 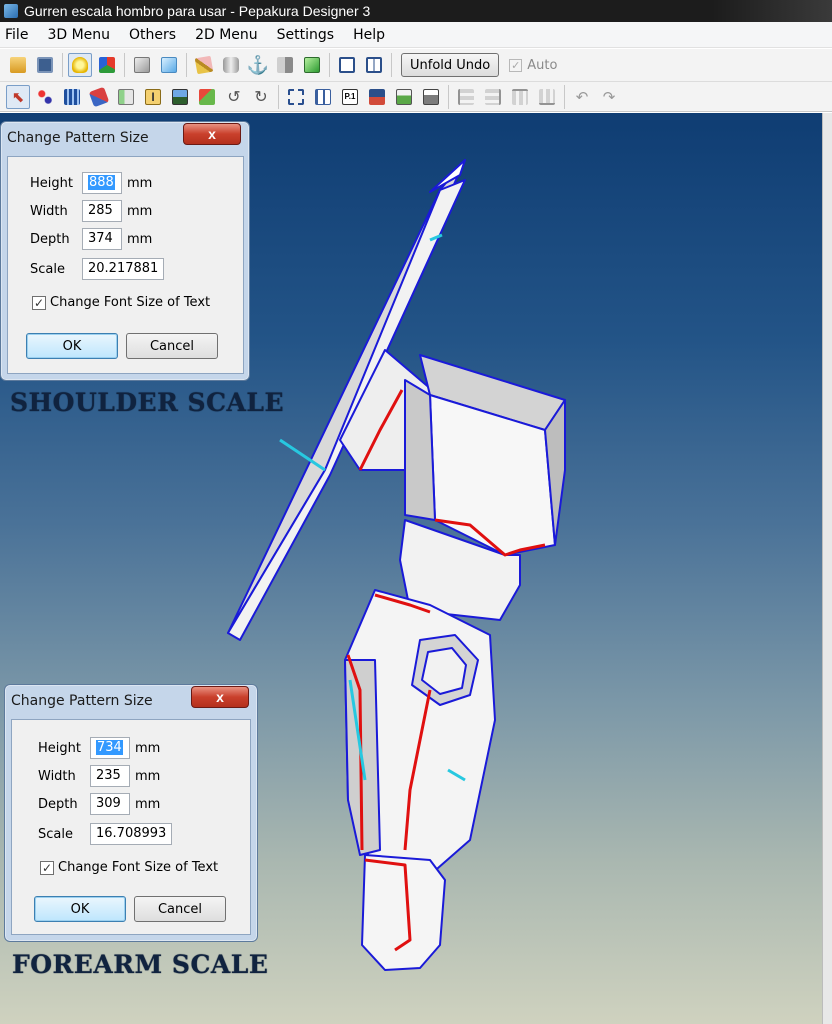 I want to click on page-setup-button: P.1, so click(x=350, y=97).